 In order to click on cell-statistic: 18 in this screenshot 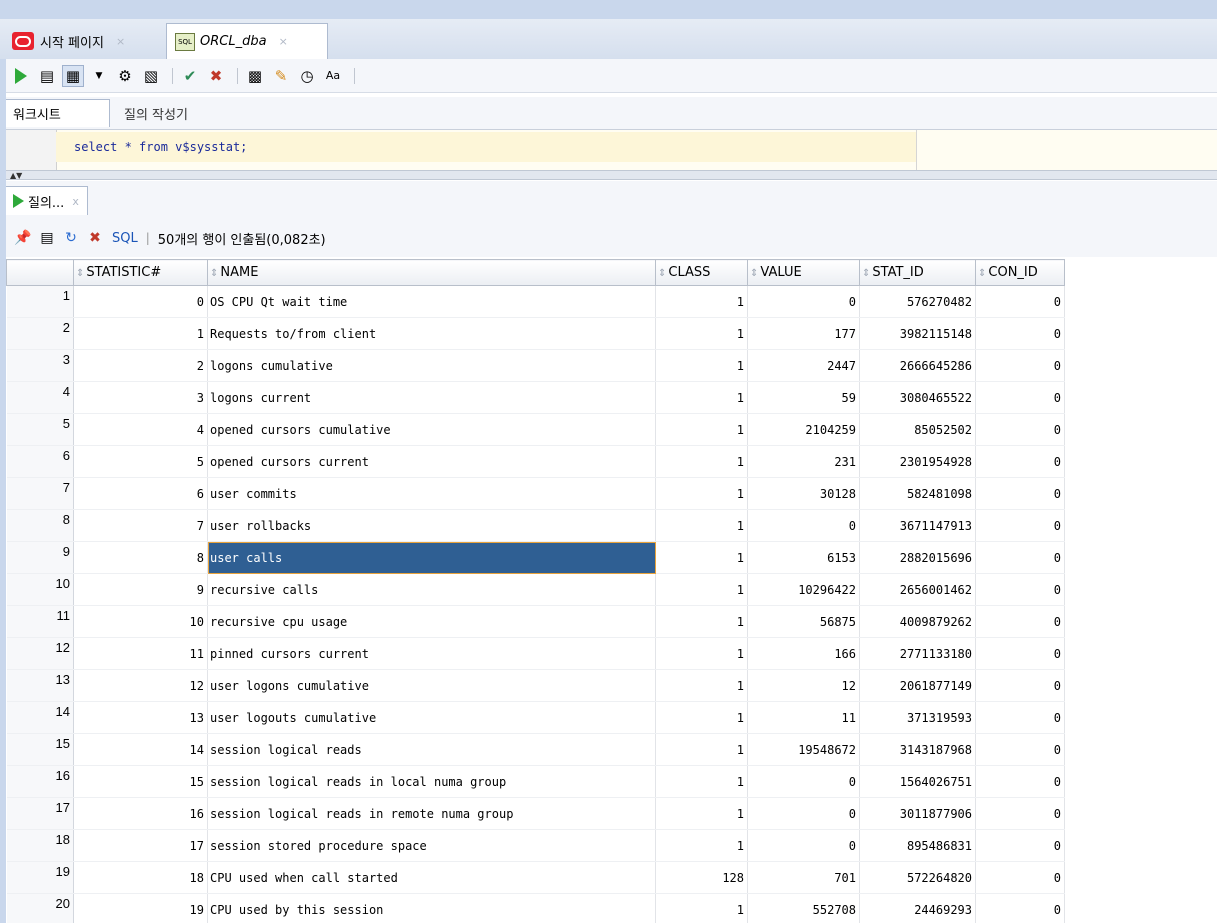, I will do `click(140, 877)`.